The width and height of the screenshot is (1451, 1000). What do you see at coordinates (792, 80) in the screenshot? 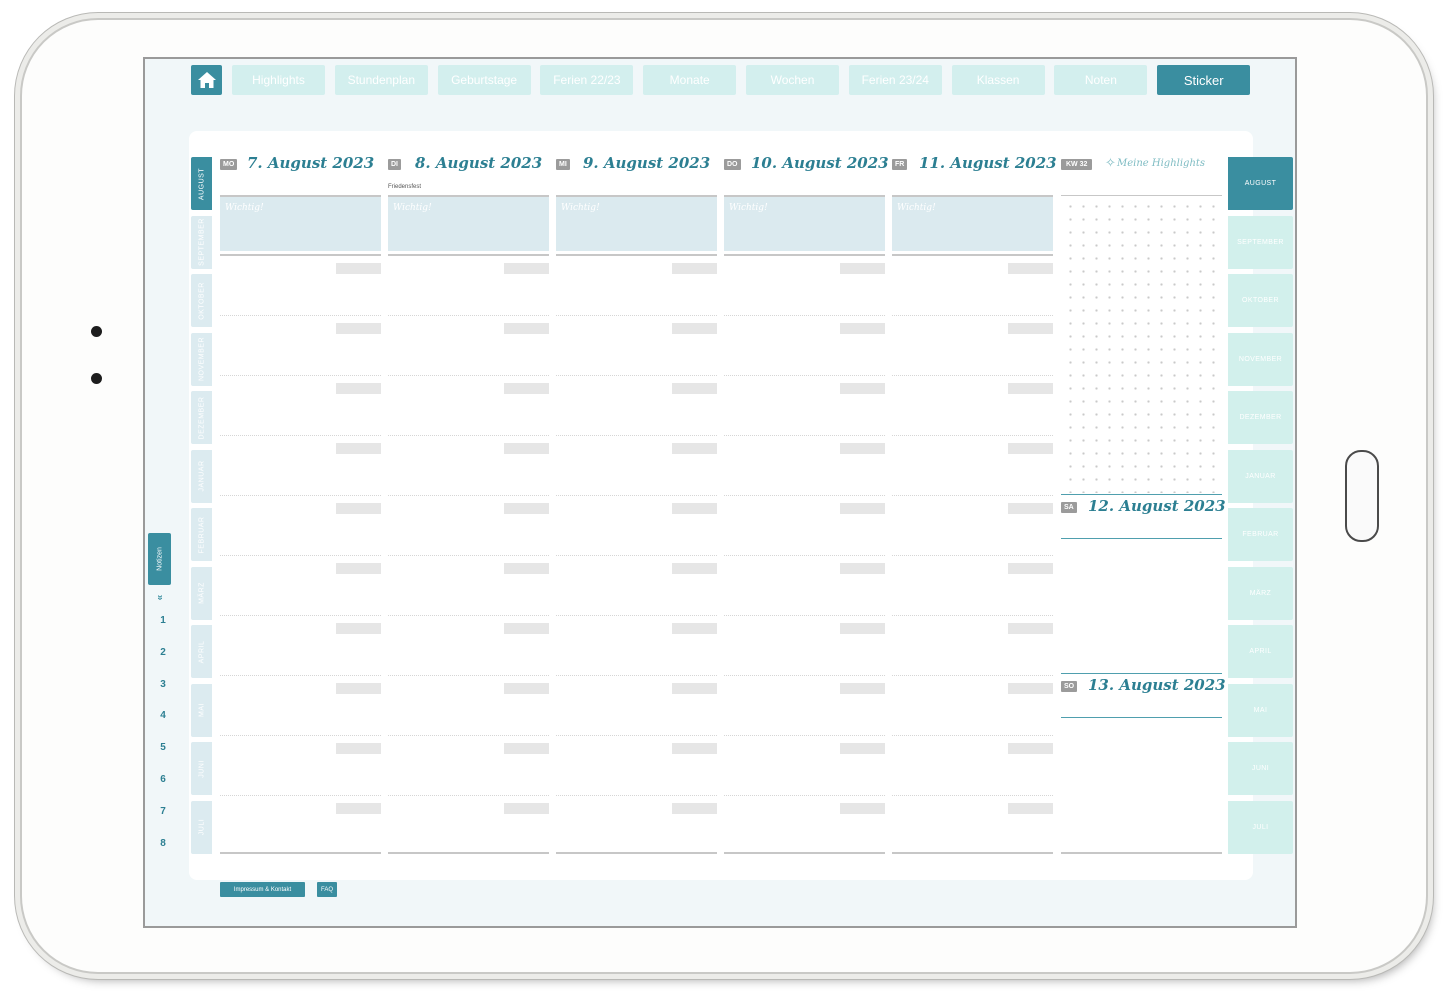
I see `tab-wochen: Wochen` at bounding box center [792, 80].